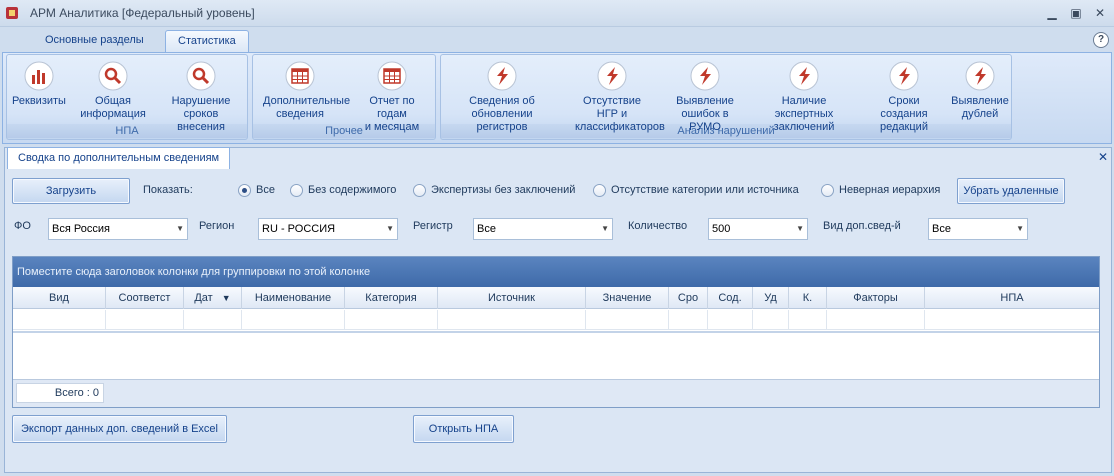  I want to click on column-header-name: Наименование, so click(293, 298).